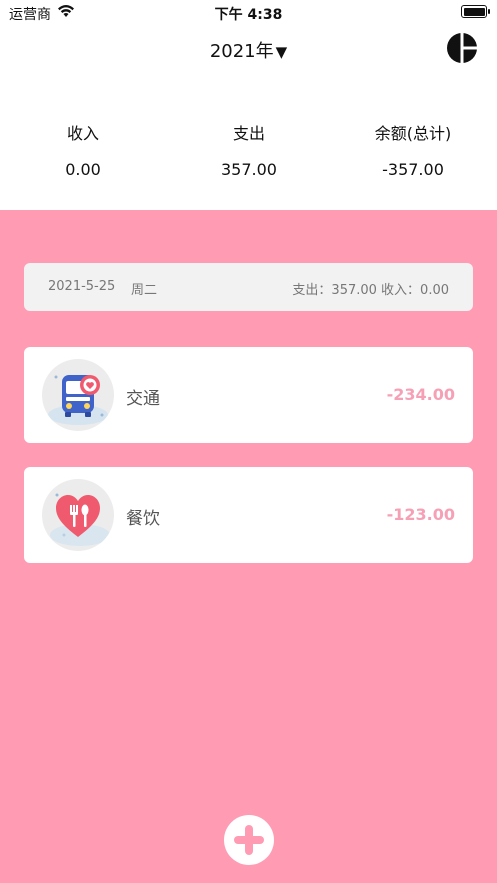 The image size is (497, 883). Describe the element at coordinates (248, 395) in the screenshot. I see `record-item-transport: 交通 -234.00` at that location.